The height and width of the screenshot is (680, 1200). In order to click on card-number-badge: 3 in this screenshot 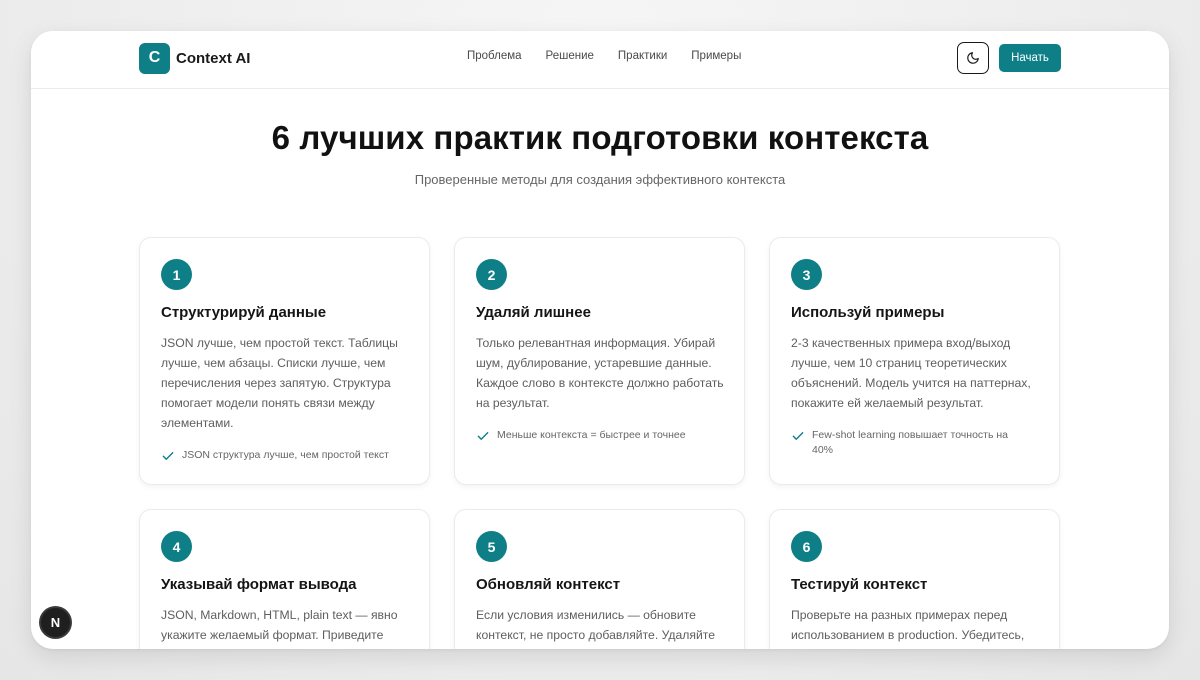, I will do `click(806, 274)`.